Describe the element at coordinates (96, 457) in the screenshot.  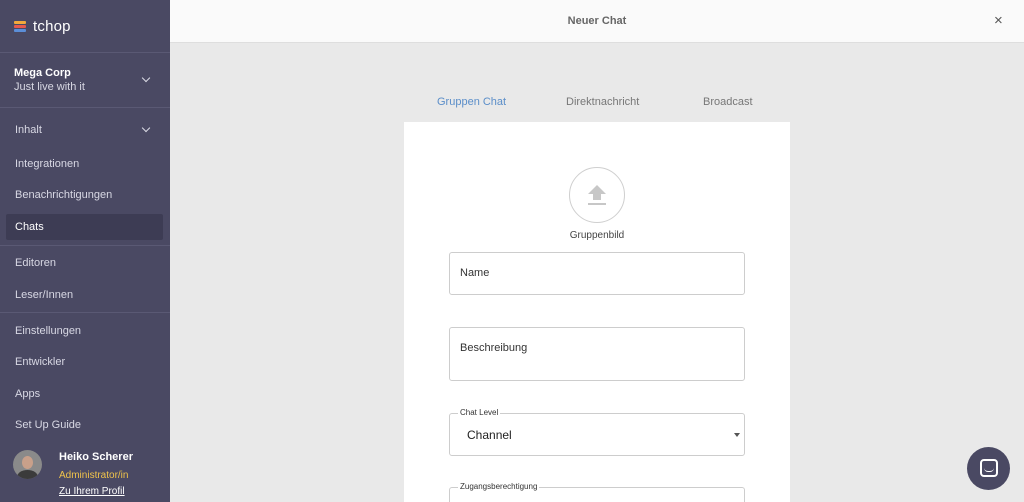
I see `user-name: Heiko Scherer` at that location.